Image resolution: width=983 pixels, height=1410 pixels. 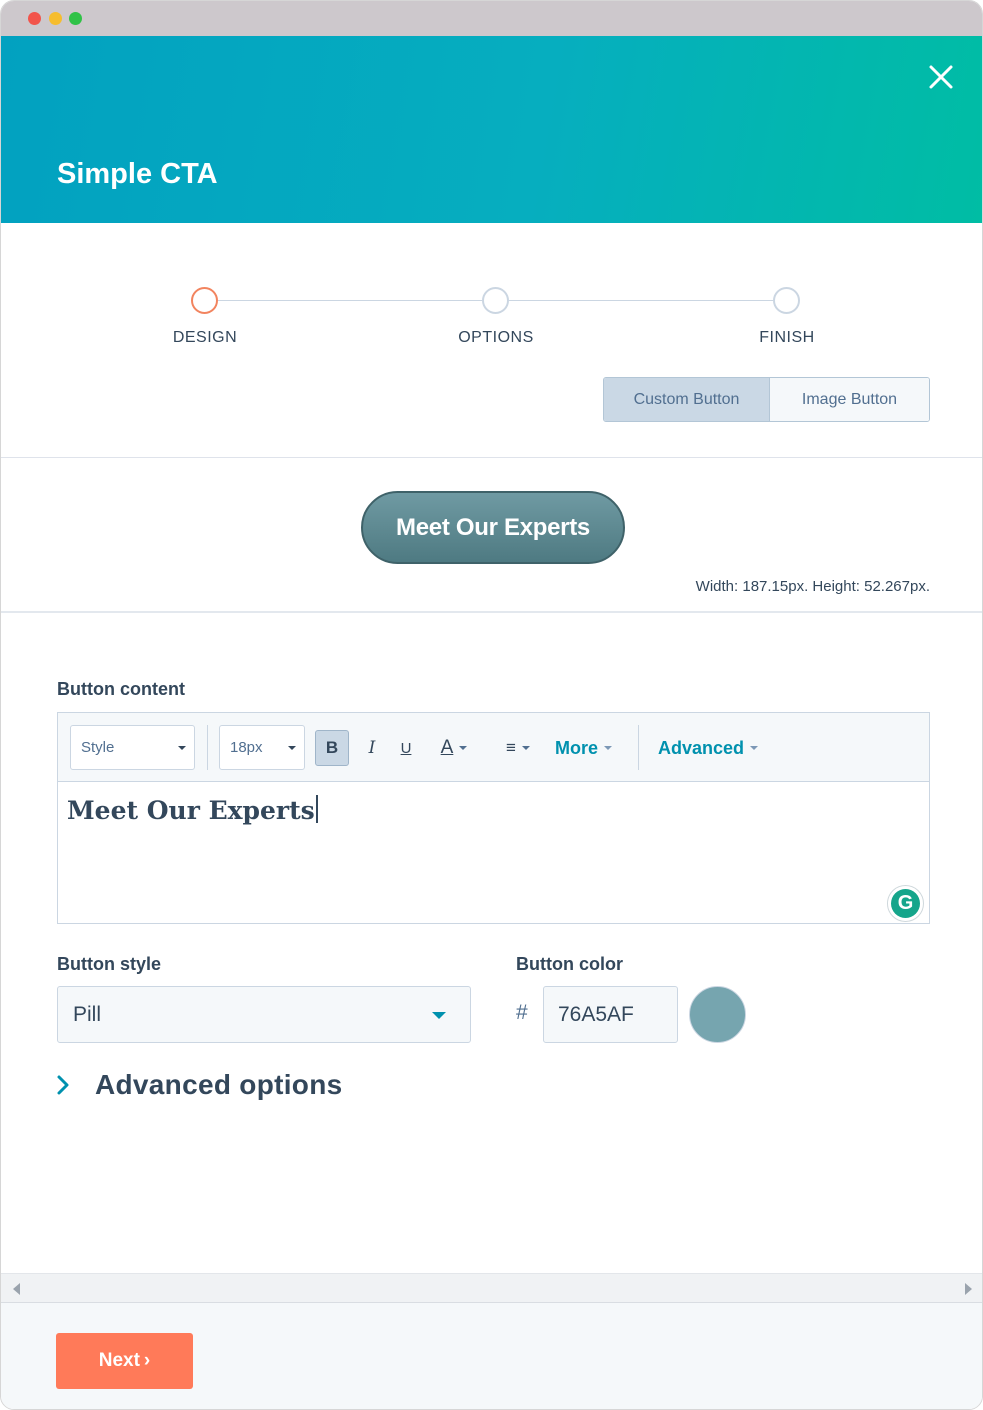 What do you see at coordinates (569, 964) in the screenshot?
I see `button-color-label: Button color` at bounding box center [569, 964].